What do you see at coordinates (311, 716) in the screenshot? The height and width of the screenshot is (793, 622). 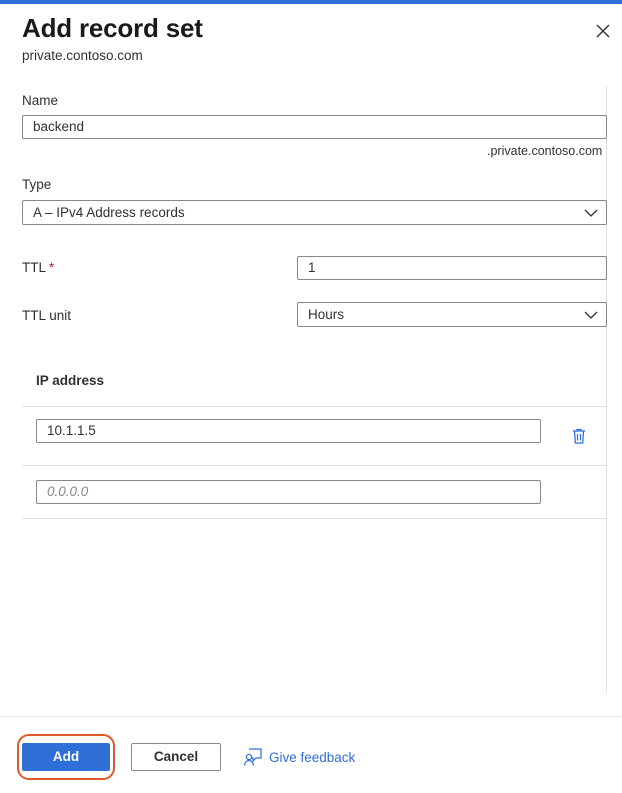 I see `footer-divider` at bounding box center [311, 716].